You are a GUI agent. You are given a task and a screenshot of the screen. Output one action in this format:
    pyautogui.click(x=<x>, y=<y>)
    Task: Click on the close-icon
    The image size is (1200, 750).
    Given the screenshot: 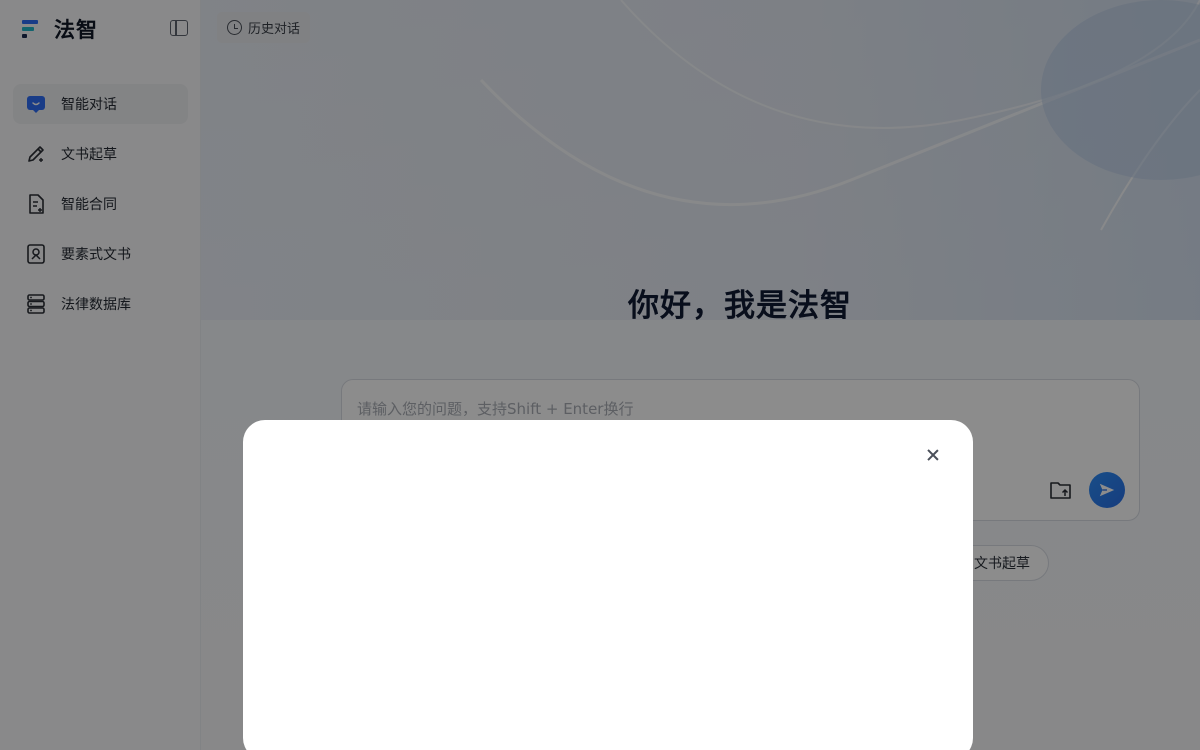 What is the action you would take?
    pyautogui.click(x=933, y=455)
    